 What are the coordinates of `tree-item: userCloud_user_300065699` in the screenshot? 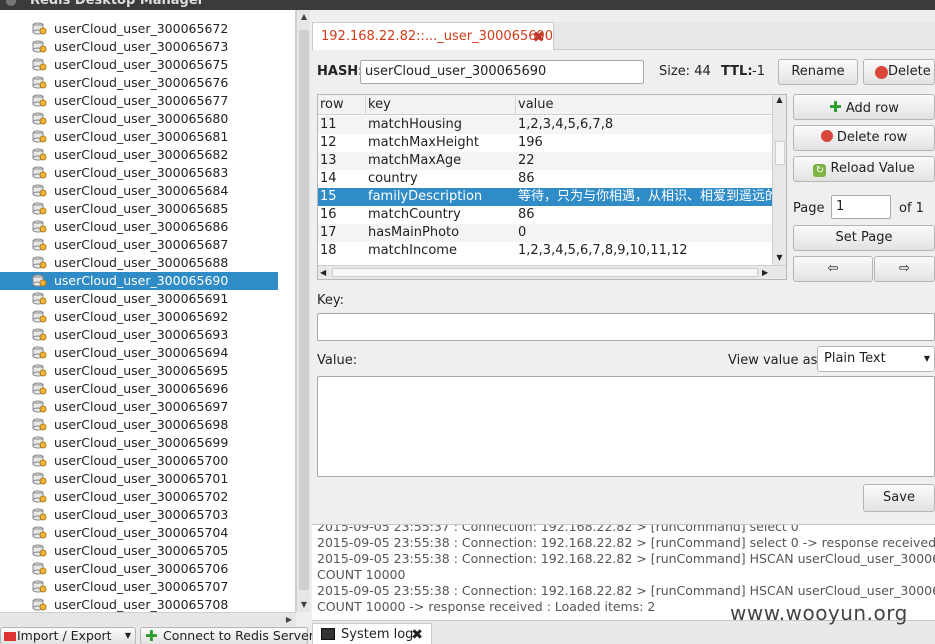 It's located at (139, 443).